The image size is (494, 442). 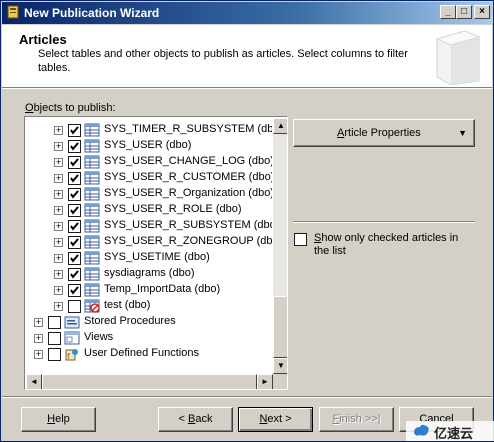 I want to click on tree-row-folder: + Stored Procedures, so click(x=149, y=322).